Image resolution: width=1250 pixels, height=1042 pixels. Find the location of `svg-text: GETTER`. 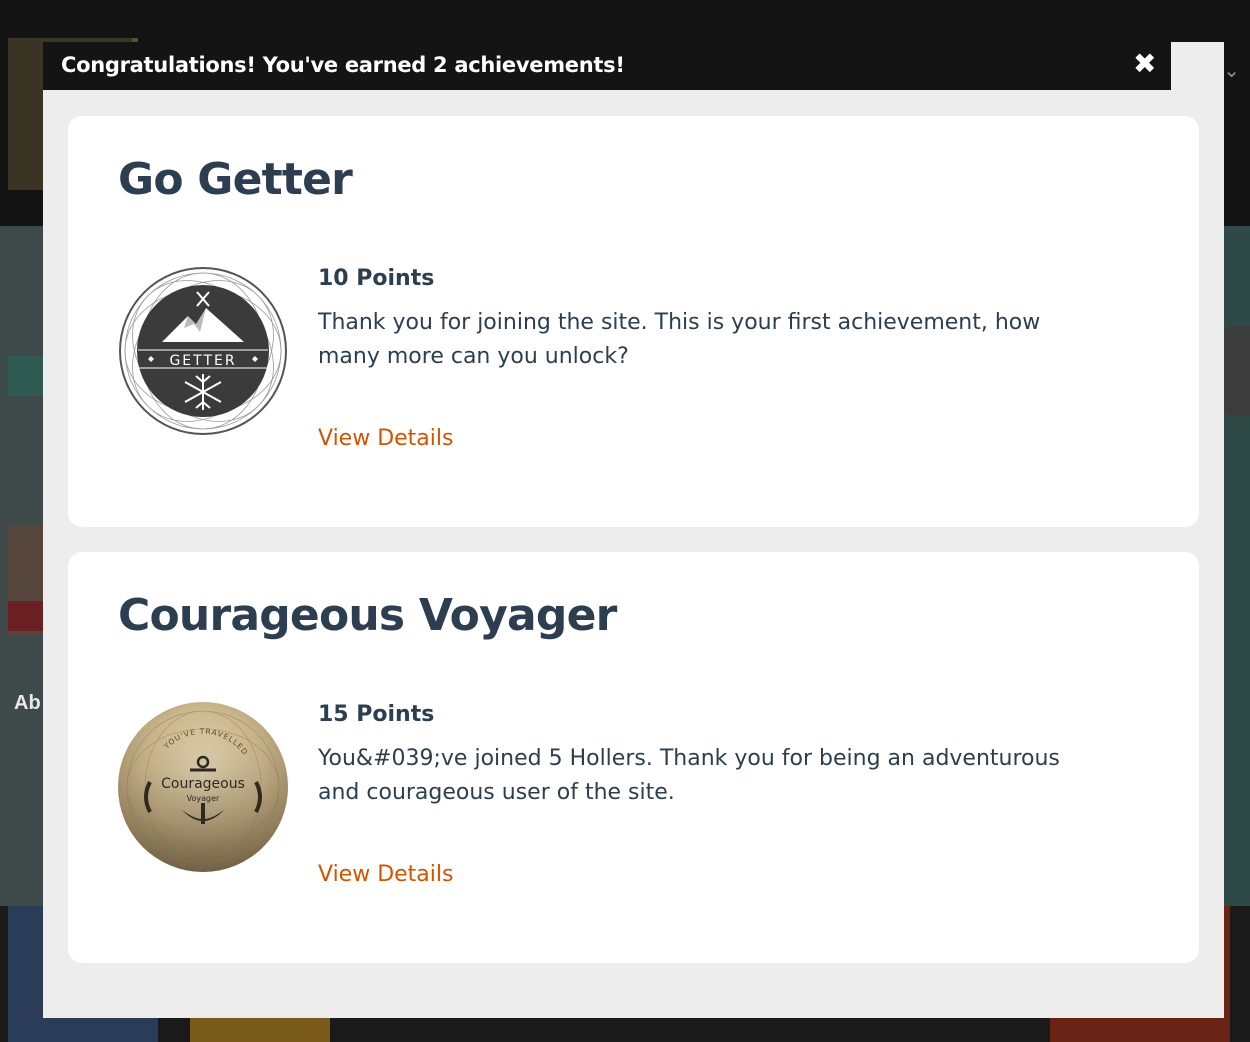

svg-text: GETTER is located at coordinates (202, 361).